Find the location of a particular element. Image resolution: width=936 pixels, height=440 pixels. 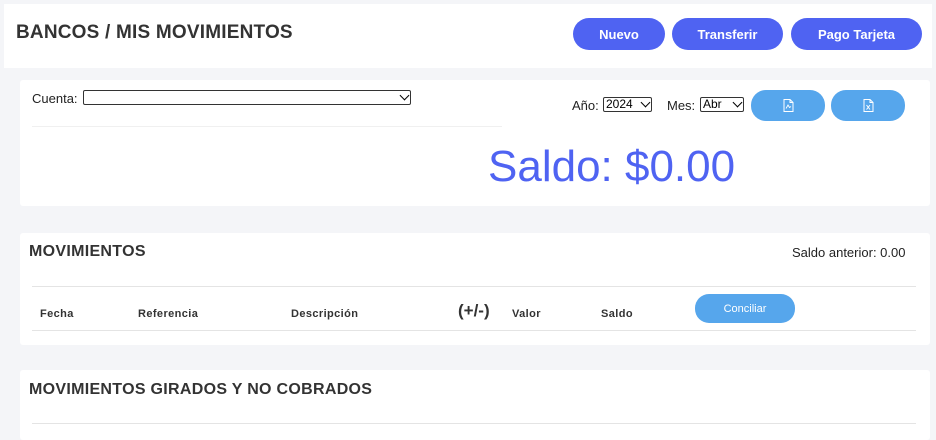

movimientos-title: MOVIMIENTOS is located at coordinates (87, 251).